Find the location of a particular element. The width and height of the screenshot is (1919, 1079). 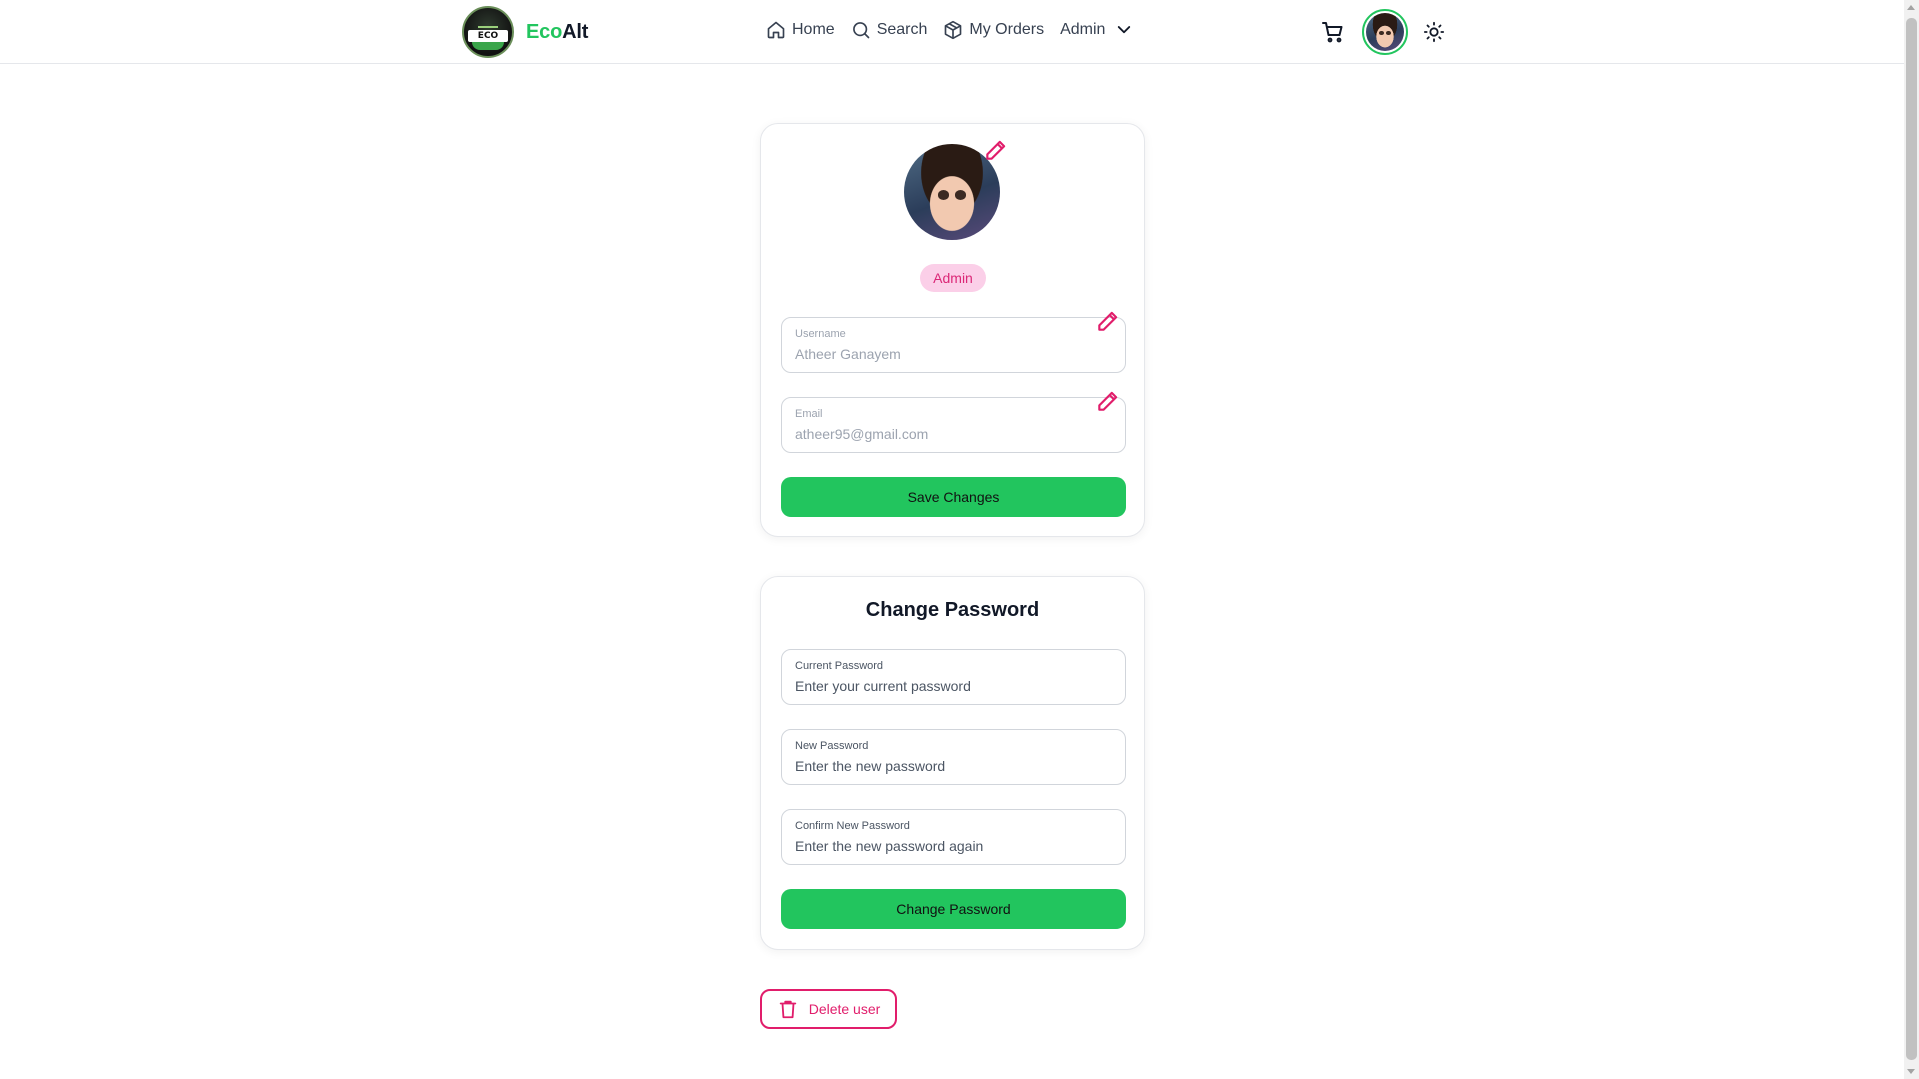

nav-my-orders: My Orders is located at coordinates (993, 30).